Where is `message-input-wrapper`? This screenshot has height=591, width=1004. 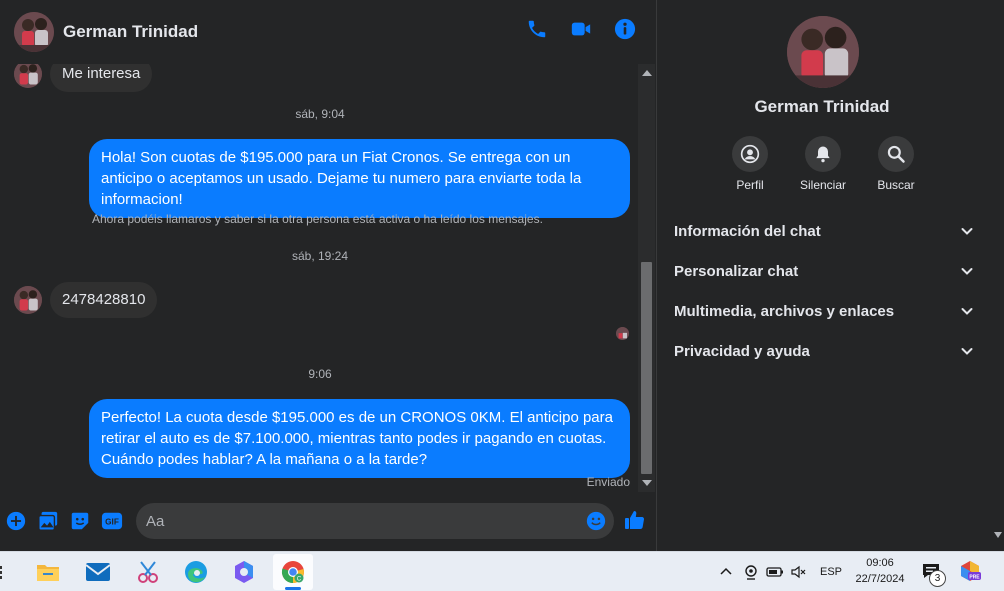
message-input-wrapper is located at coordinates (375, 521).